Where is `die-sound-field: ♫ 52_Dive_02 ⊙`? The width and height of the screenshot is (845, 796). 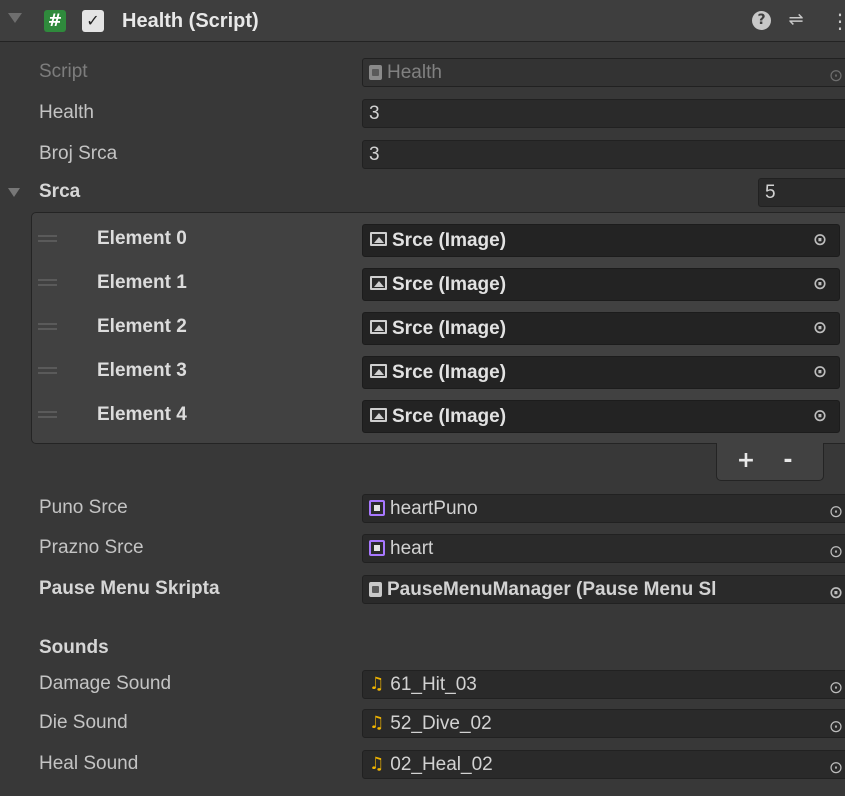 die-sound-field: ♫ 52_Dive_02 ⊙ is located at coordinates (603, 723).